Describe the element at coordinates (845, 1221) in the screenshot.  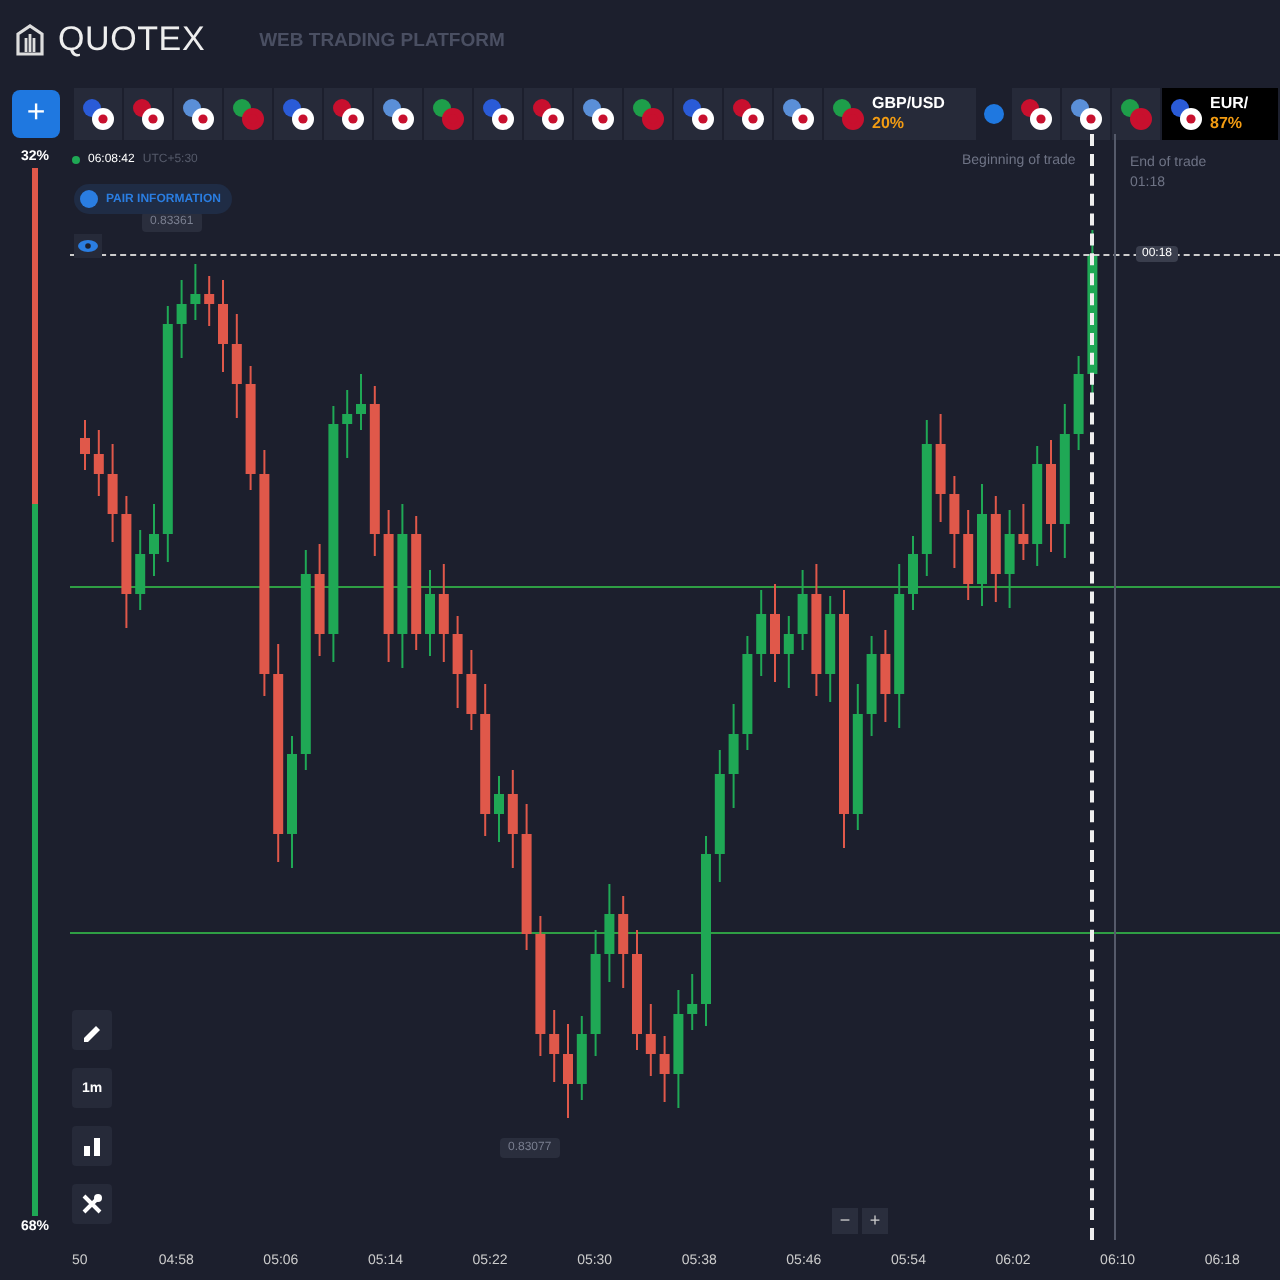
I see `zoom-out-button: −` at that location.